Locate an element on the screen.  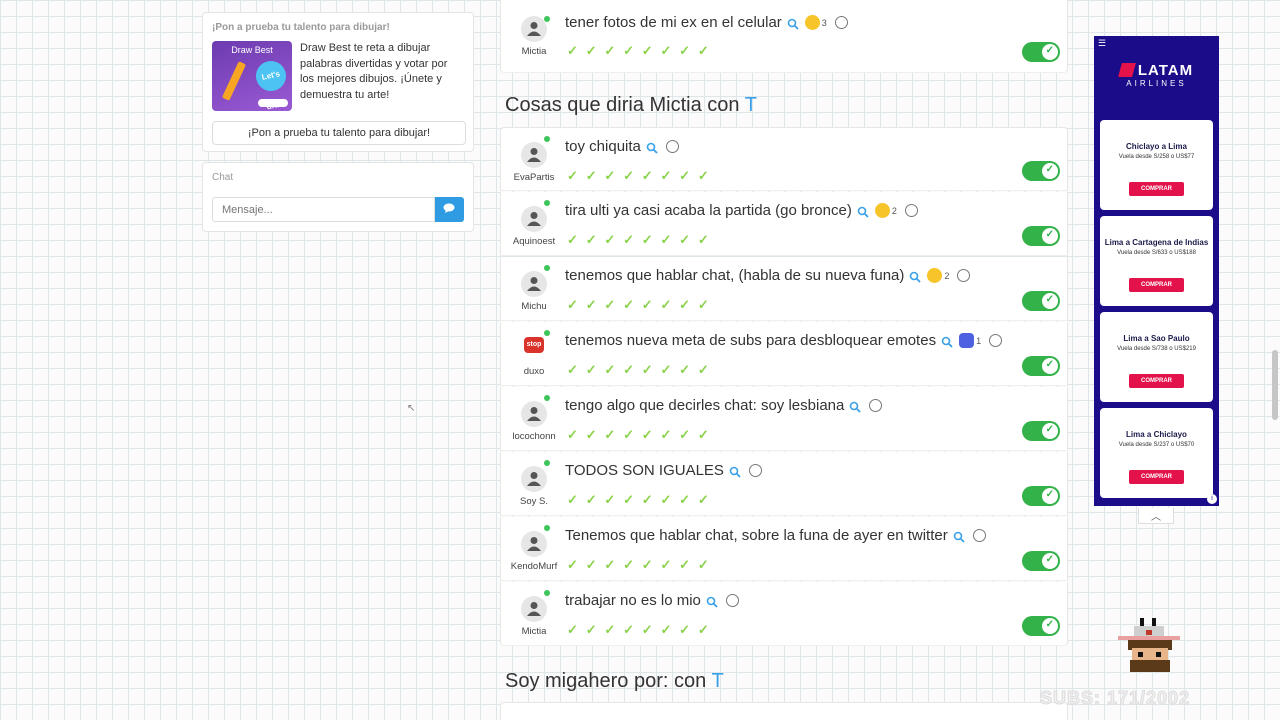
pixel-character-sprite is located at coordinates (1149, 645).